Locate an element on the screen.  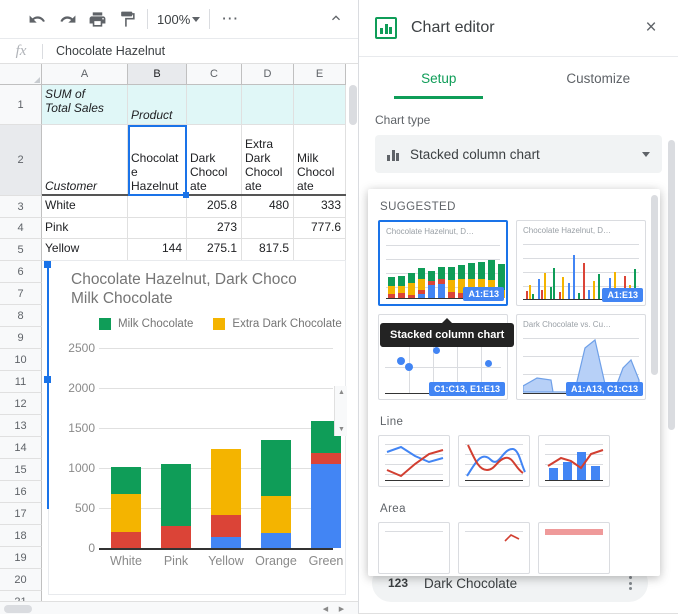
row-header-18: 18 is located at coordinates (21, 536).